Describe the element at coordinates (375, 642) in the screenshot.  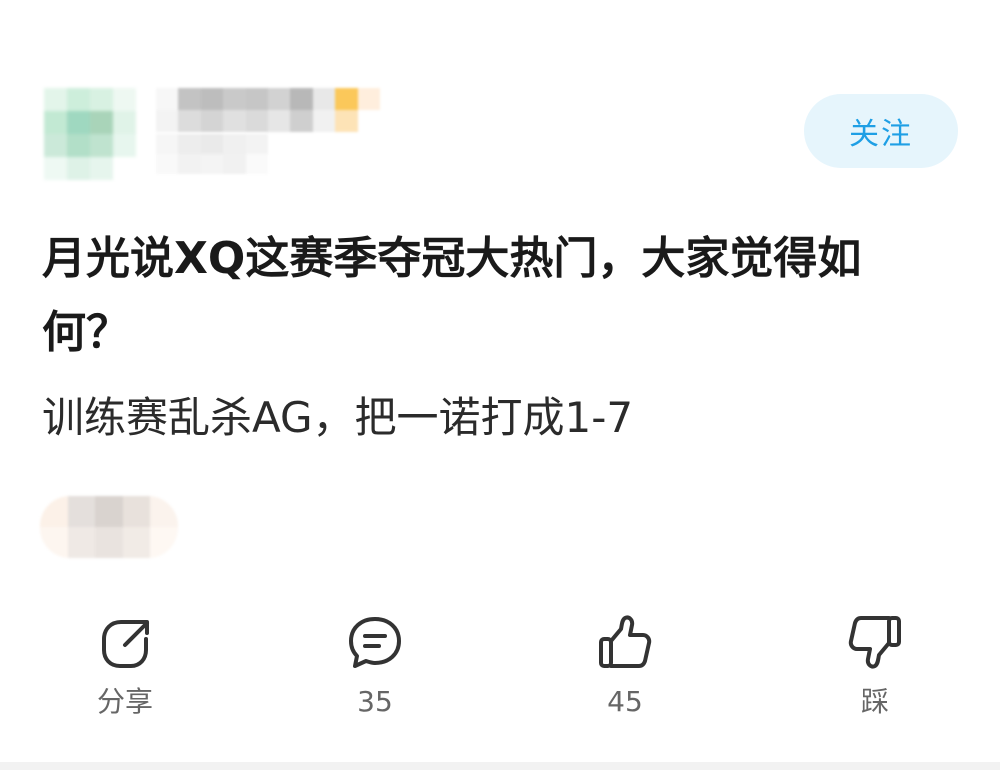
I see `comment-icon` at that location.